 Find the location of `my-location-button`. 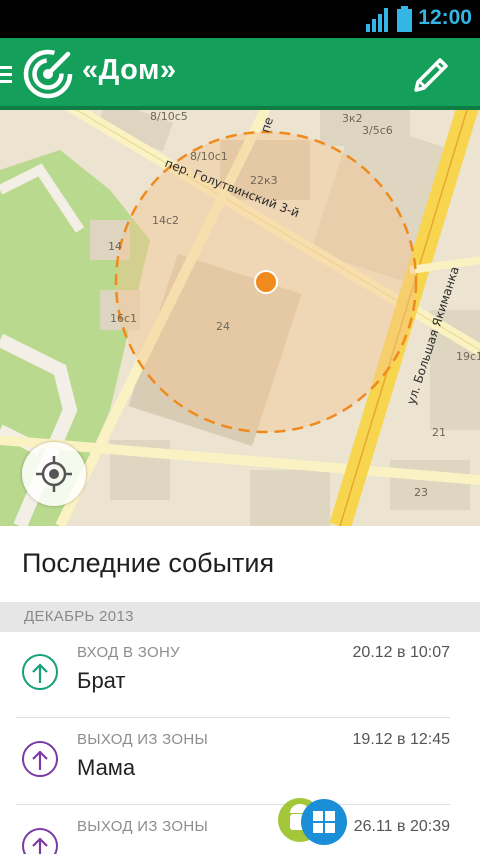

my-location-button is located at coordinates (54, 474).